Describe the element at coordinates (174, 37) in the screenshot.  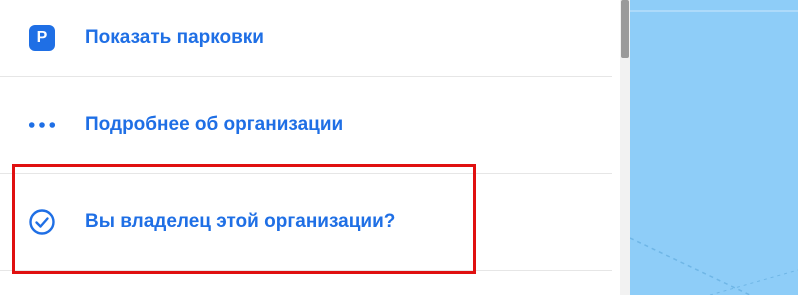
I see `show-parking-label: Показать парковки` at that location.